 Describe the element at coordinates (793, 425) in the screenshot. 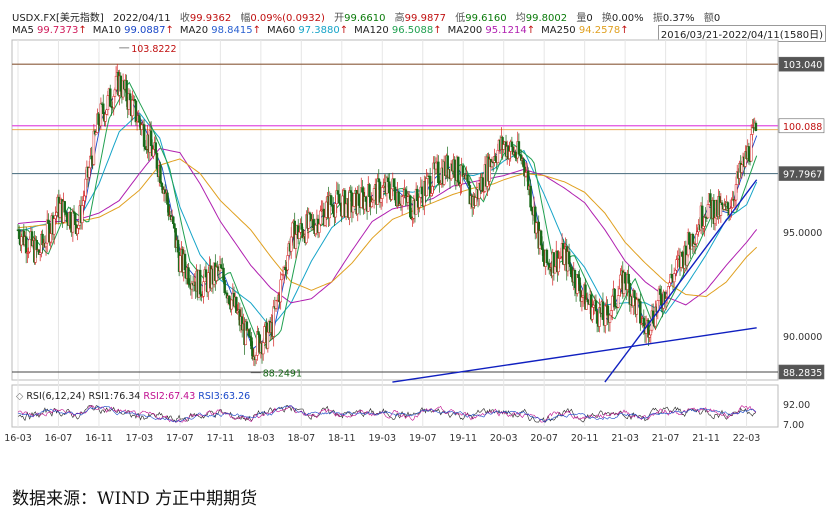

I see `rsi-tick-label: 7.00` at that location.